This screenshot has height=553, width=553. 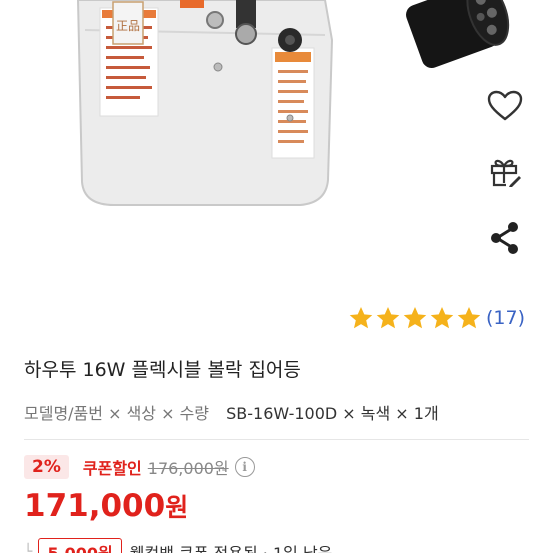 I want to click on corner-arrow-icon: └, so click(x=28, y=548).